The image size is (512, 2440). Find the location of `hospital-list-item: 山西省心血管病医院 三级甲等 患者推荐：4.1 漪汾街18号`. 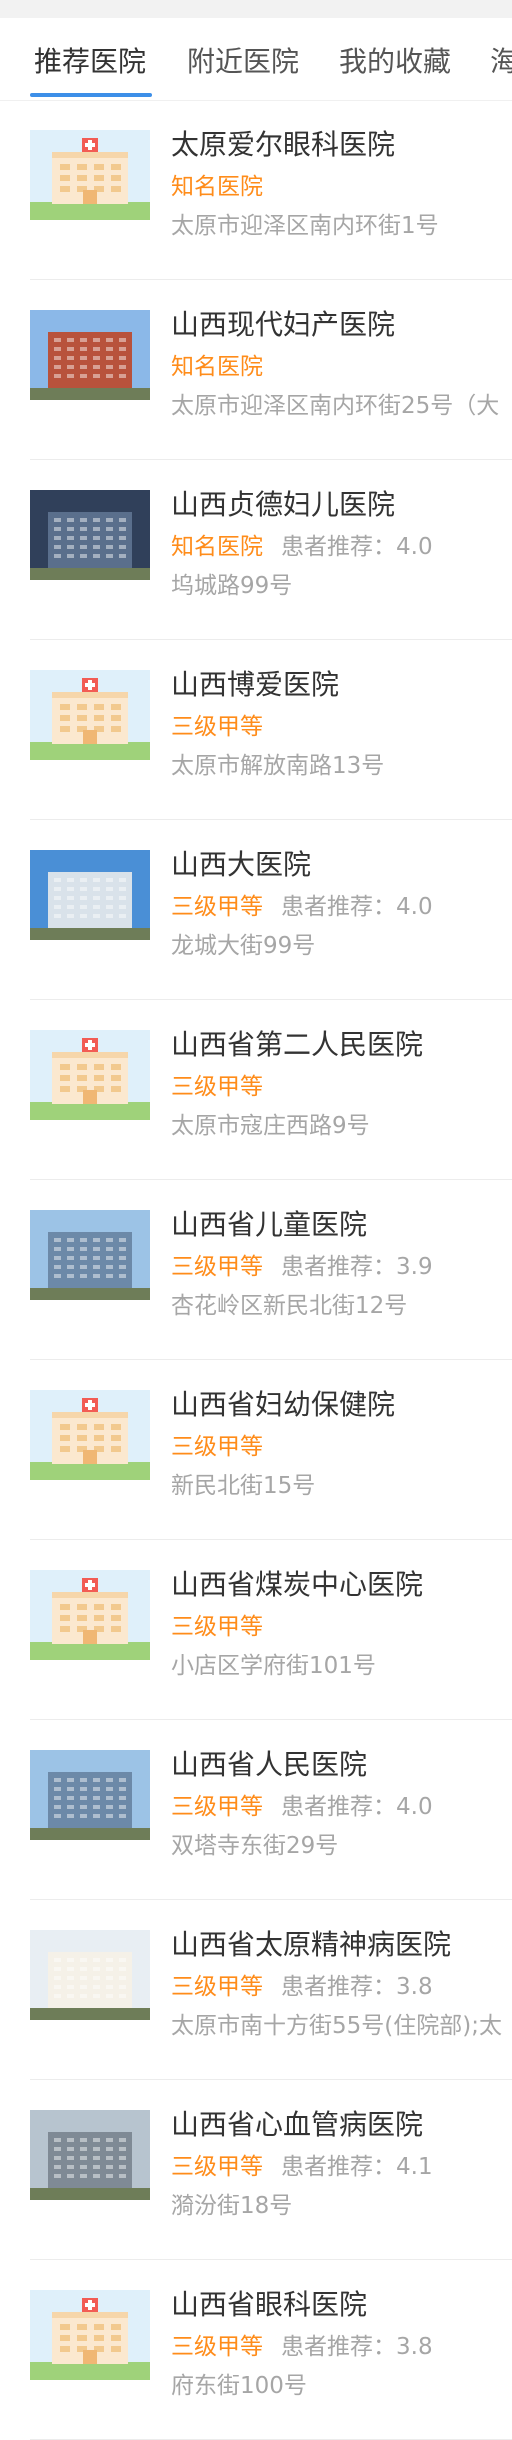

hospital-list-item: 山西省心血管病医院 三级甲等 患者推荐：4.1 漪汾街18号 is located at coordinates (271, 2170).